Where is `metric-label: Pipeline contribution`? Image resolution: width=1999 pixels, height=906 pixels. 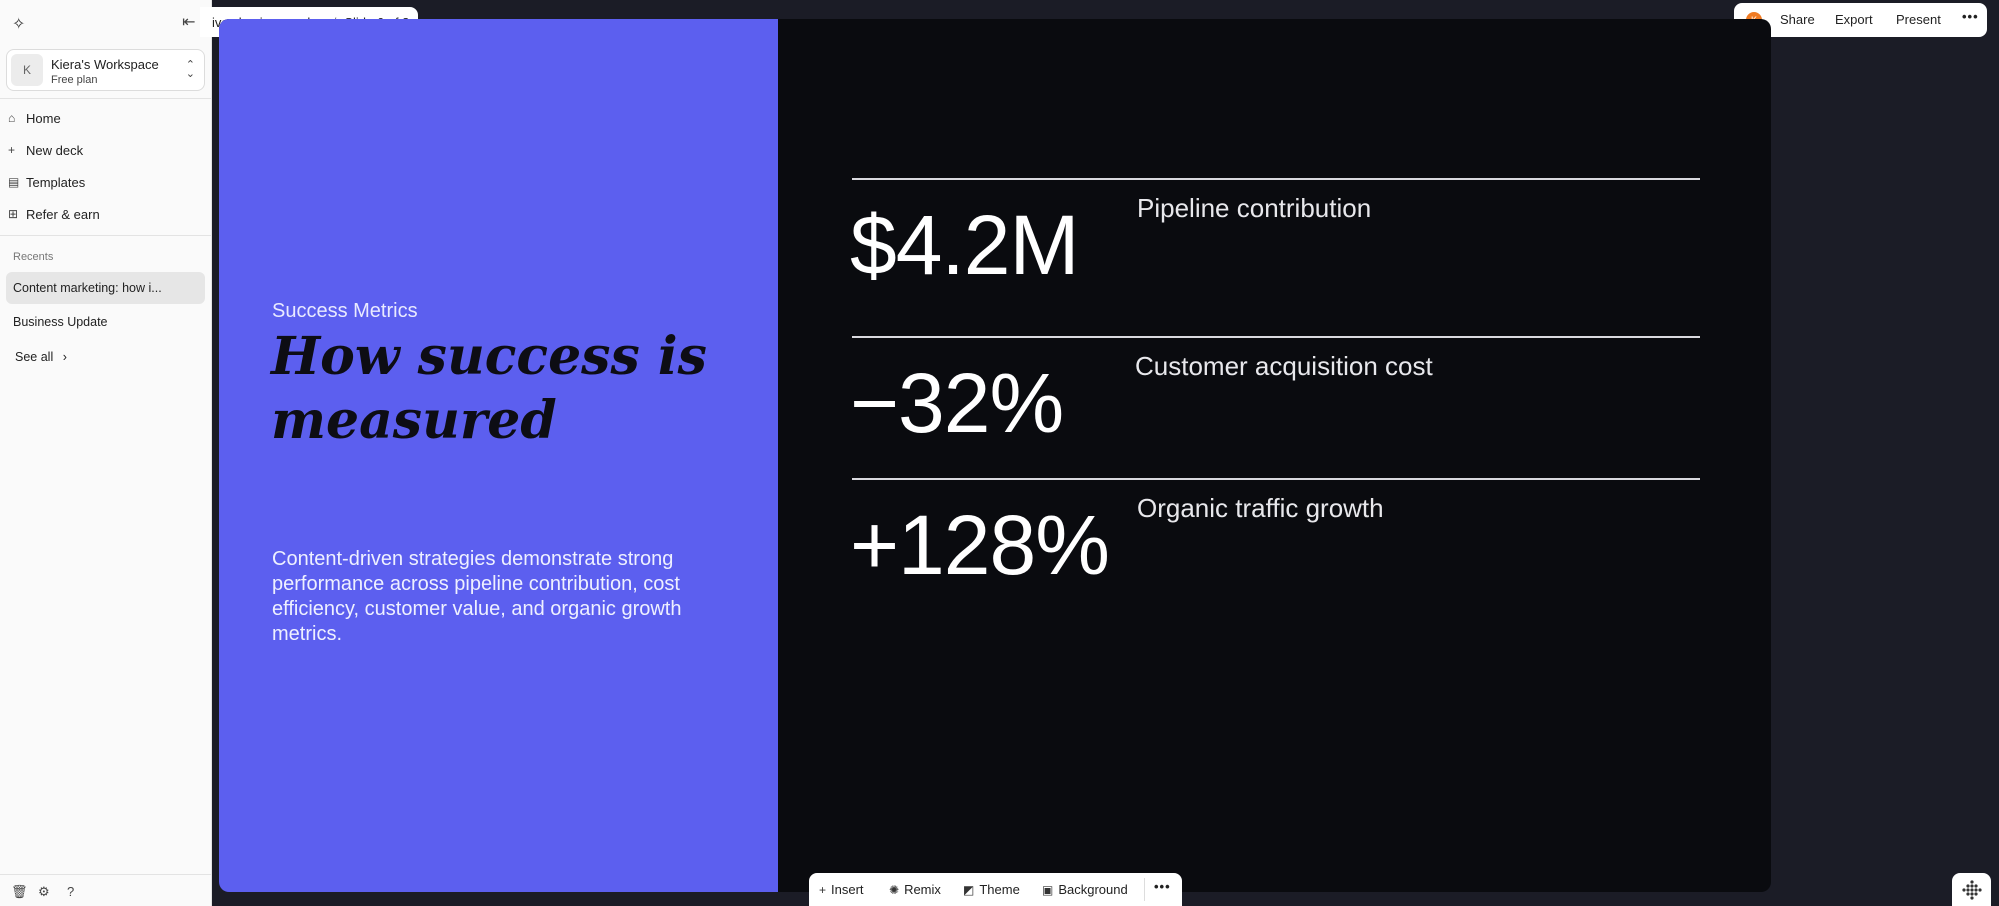 metric-label: Pipeline contribution is located at coordinates (1254, 208).